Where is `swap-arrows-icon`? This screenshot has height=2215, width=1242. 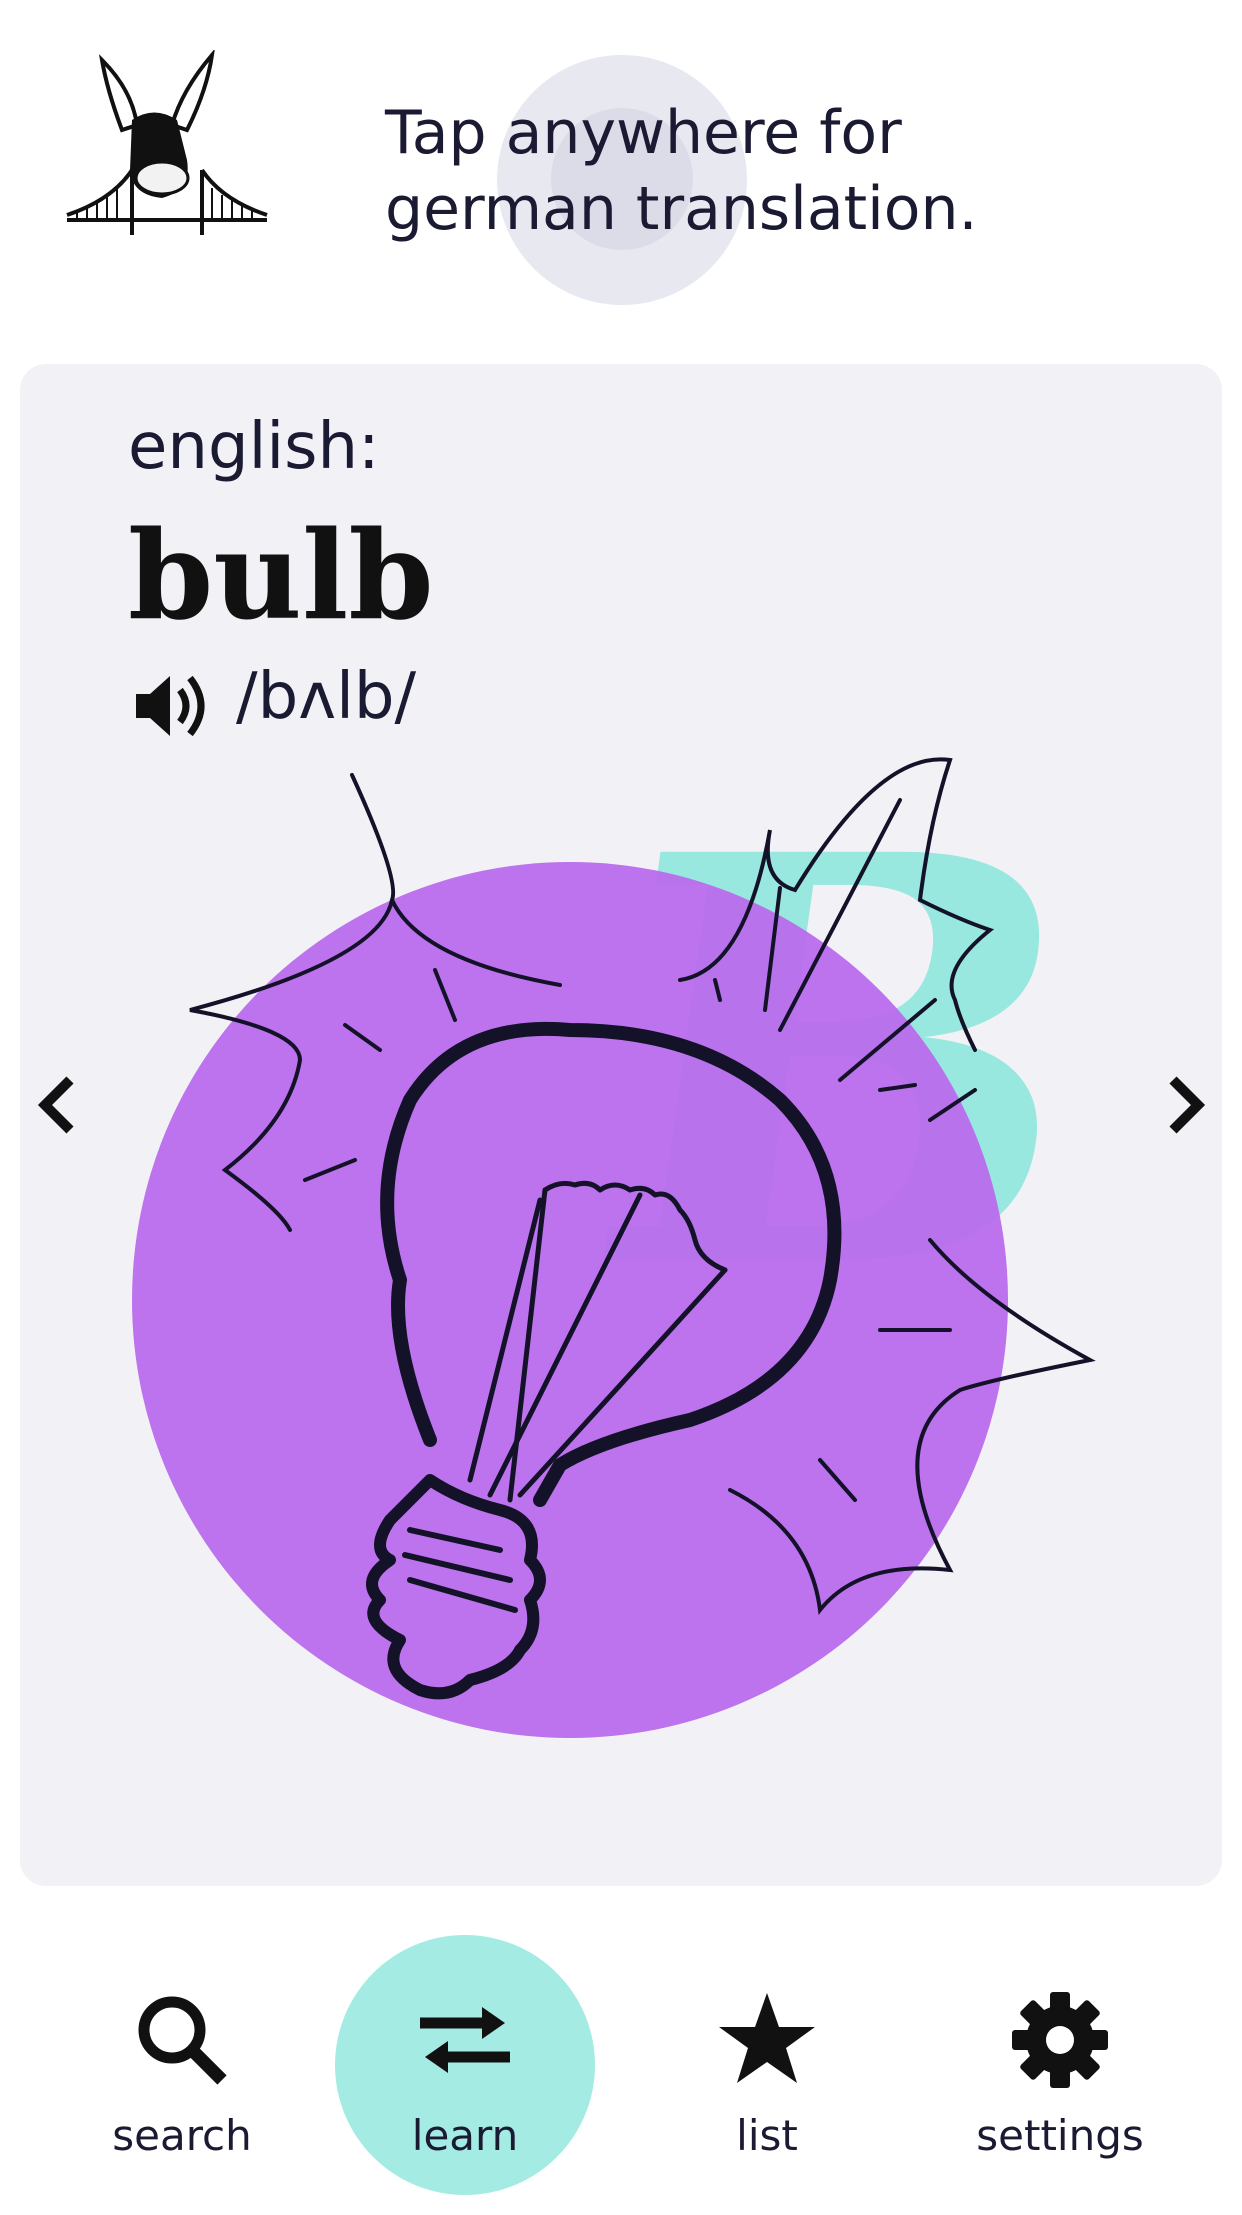
swap-arrows-icon is located at coordinates (465, 2040).